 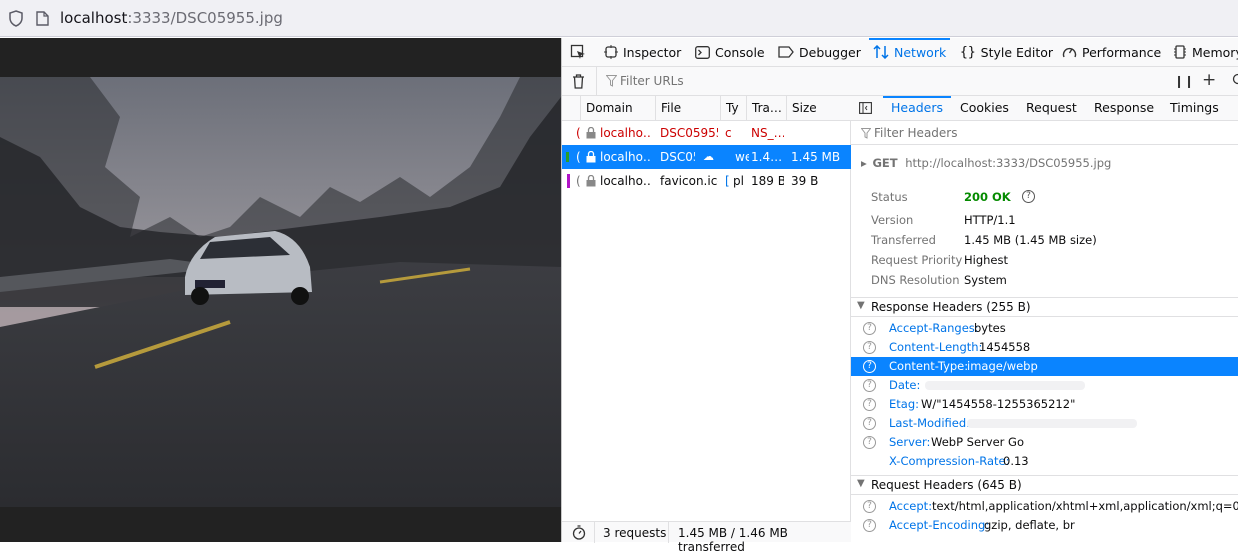 What do you see at coordinates (951, 307) in the screenshot?
I see `response-headers-title: Response Headers (255 B)` at bounding box center [951, 307].